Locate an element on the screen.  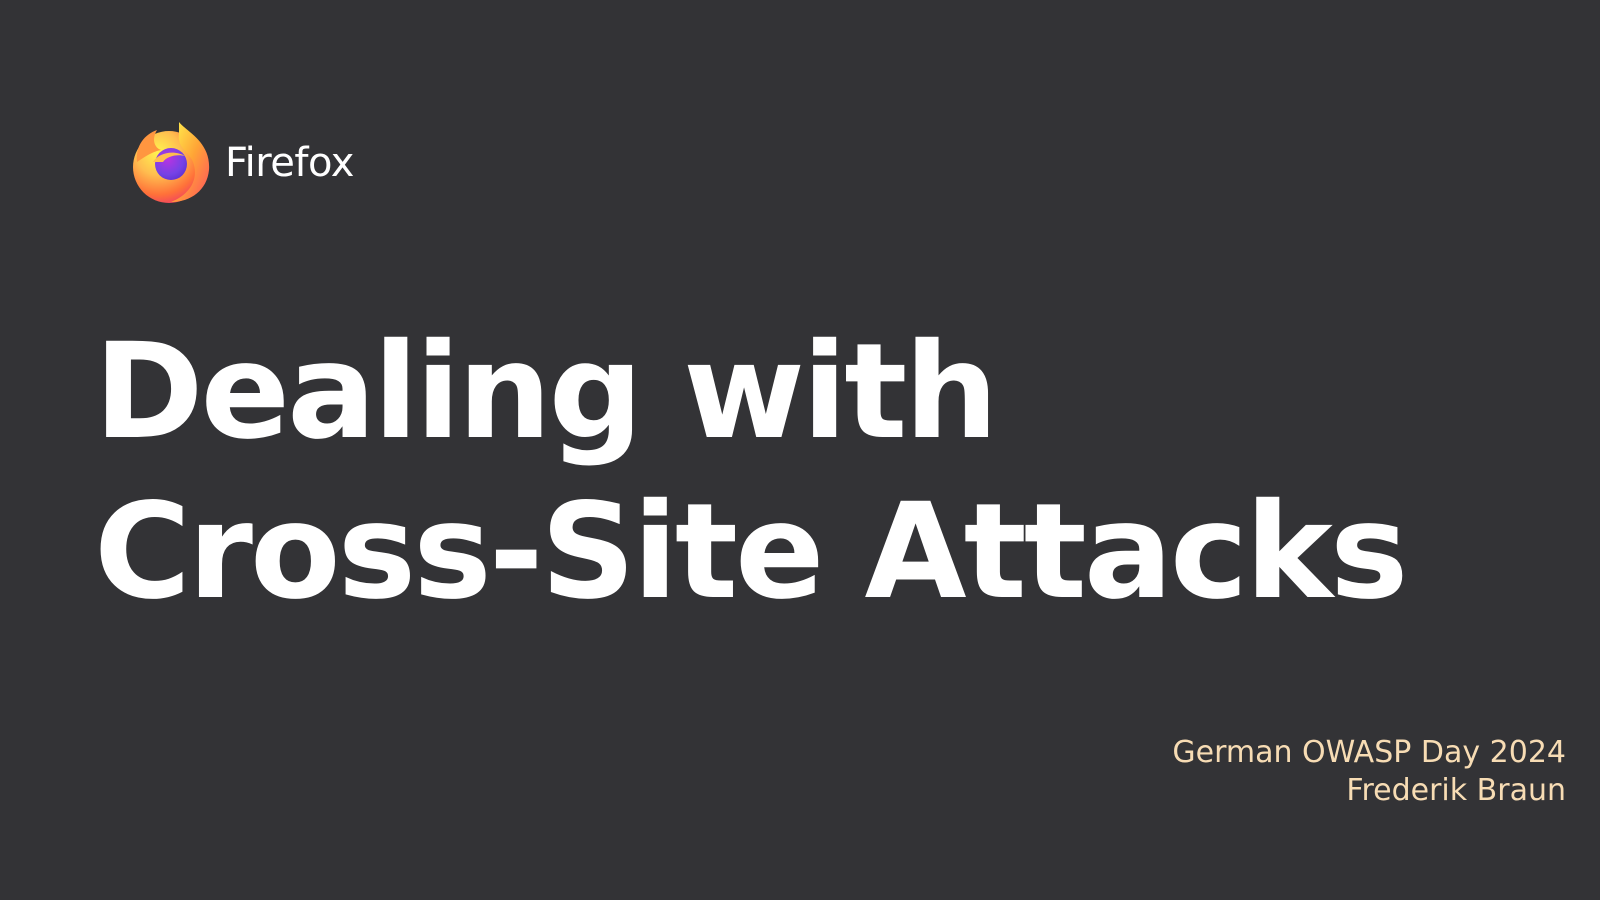
firefox-logo-icon is located at coordinates (171, 162).